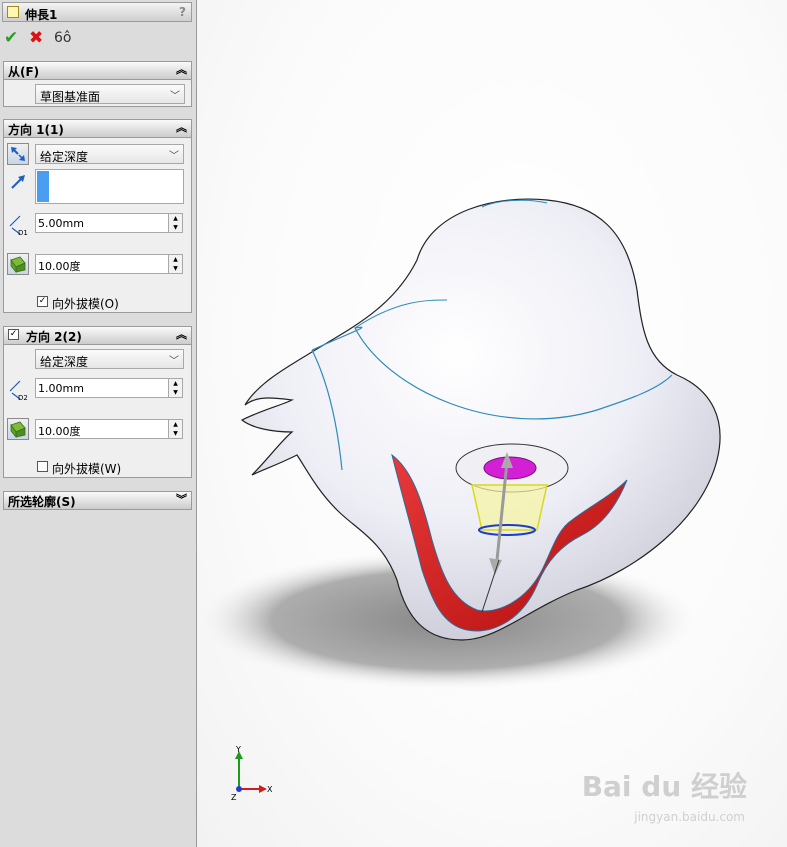  I want to click on from-group-title: 从(F), so click(24, 72).